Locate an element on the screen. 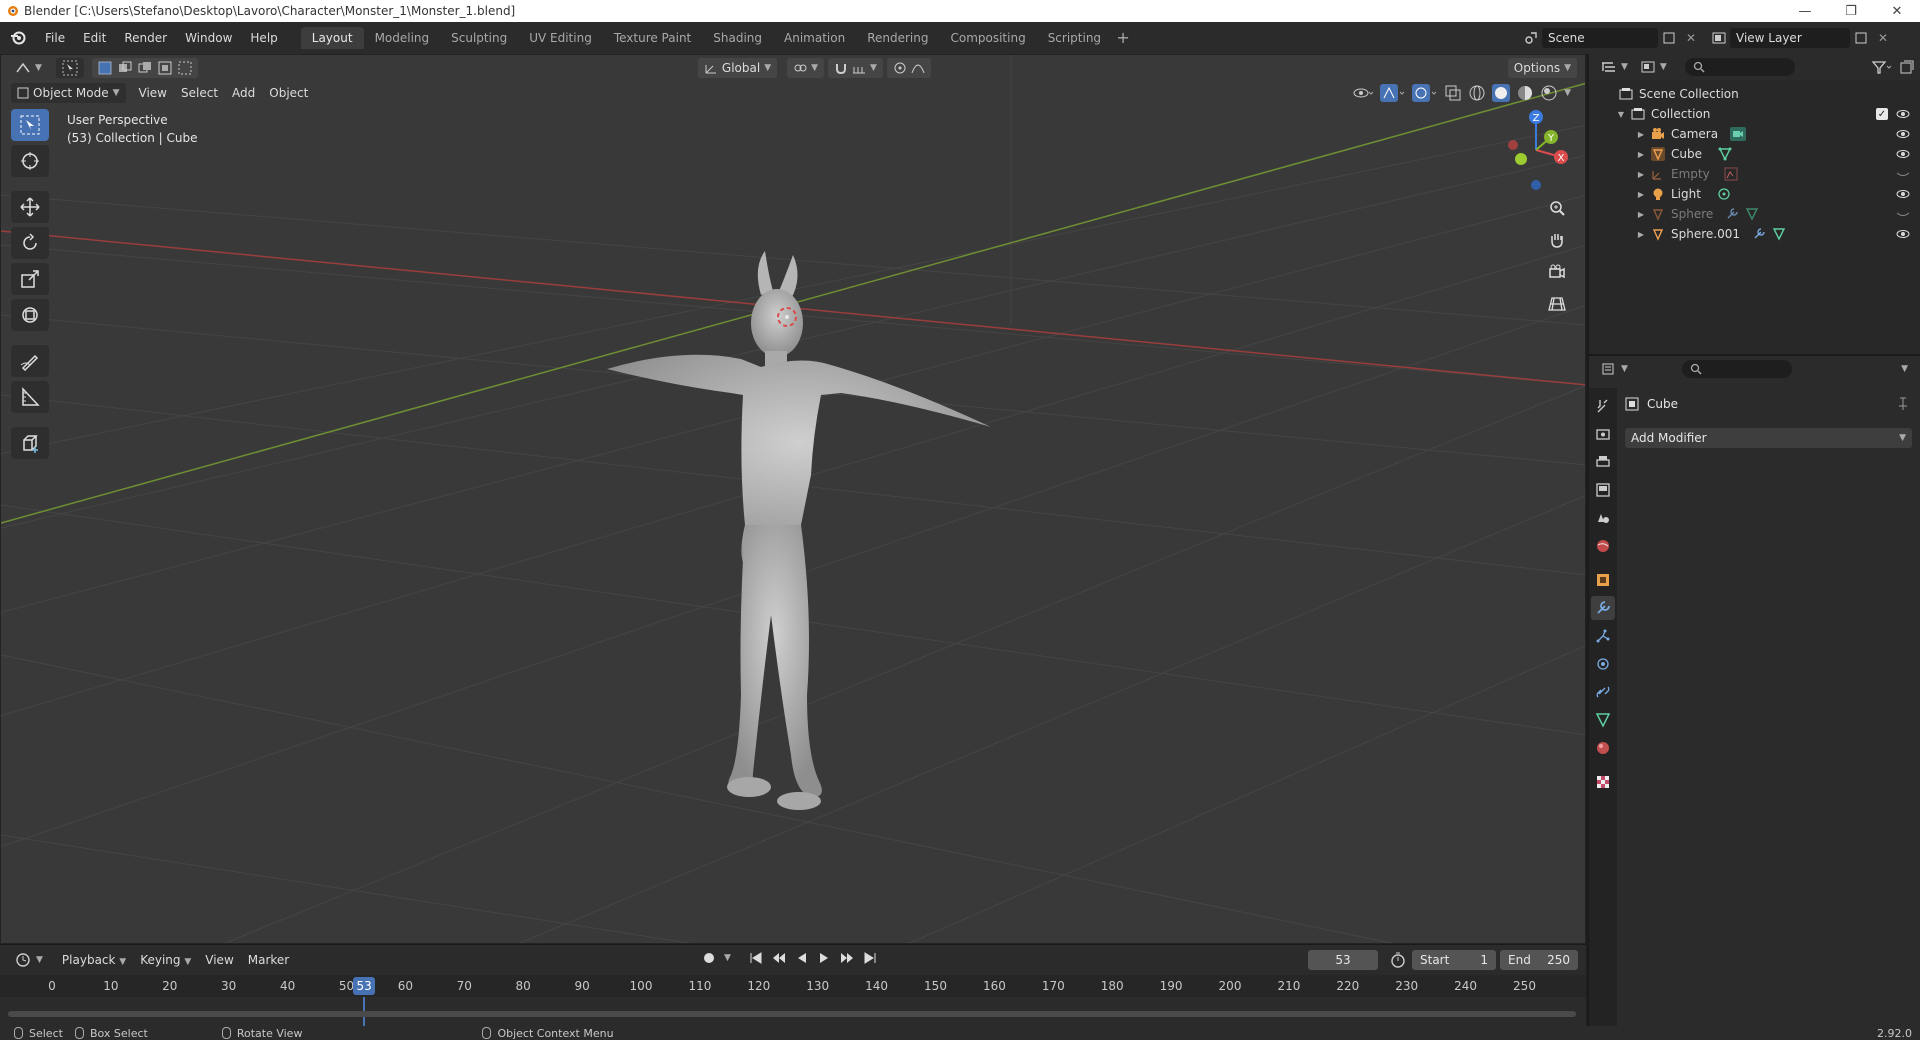  menu-window: Window is located at coordinates (208, 38).